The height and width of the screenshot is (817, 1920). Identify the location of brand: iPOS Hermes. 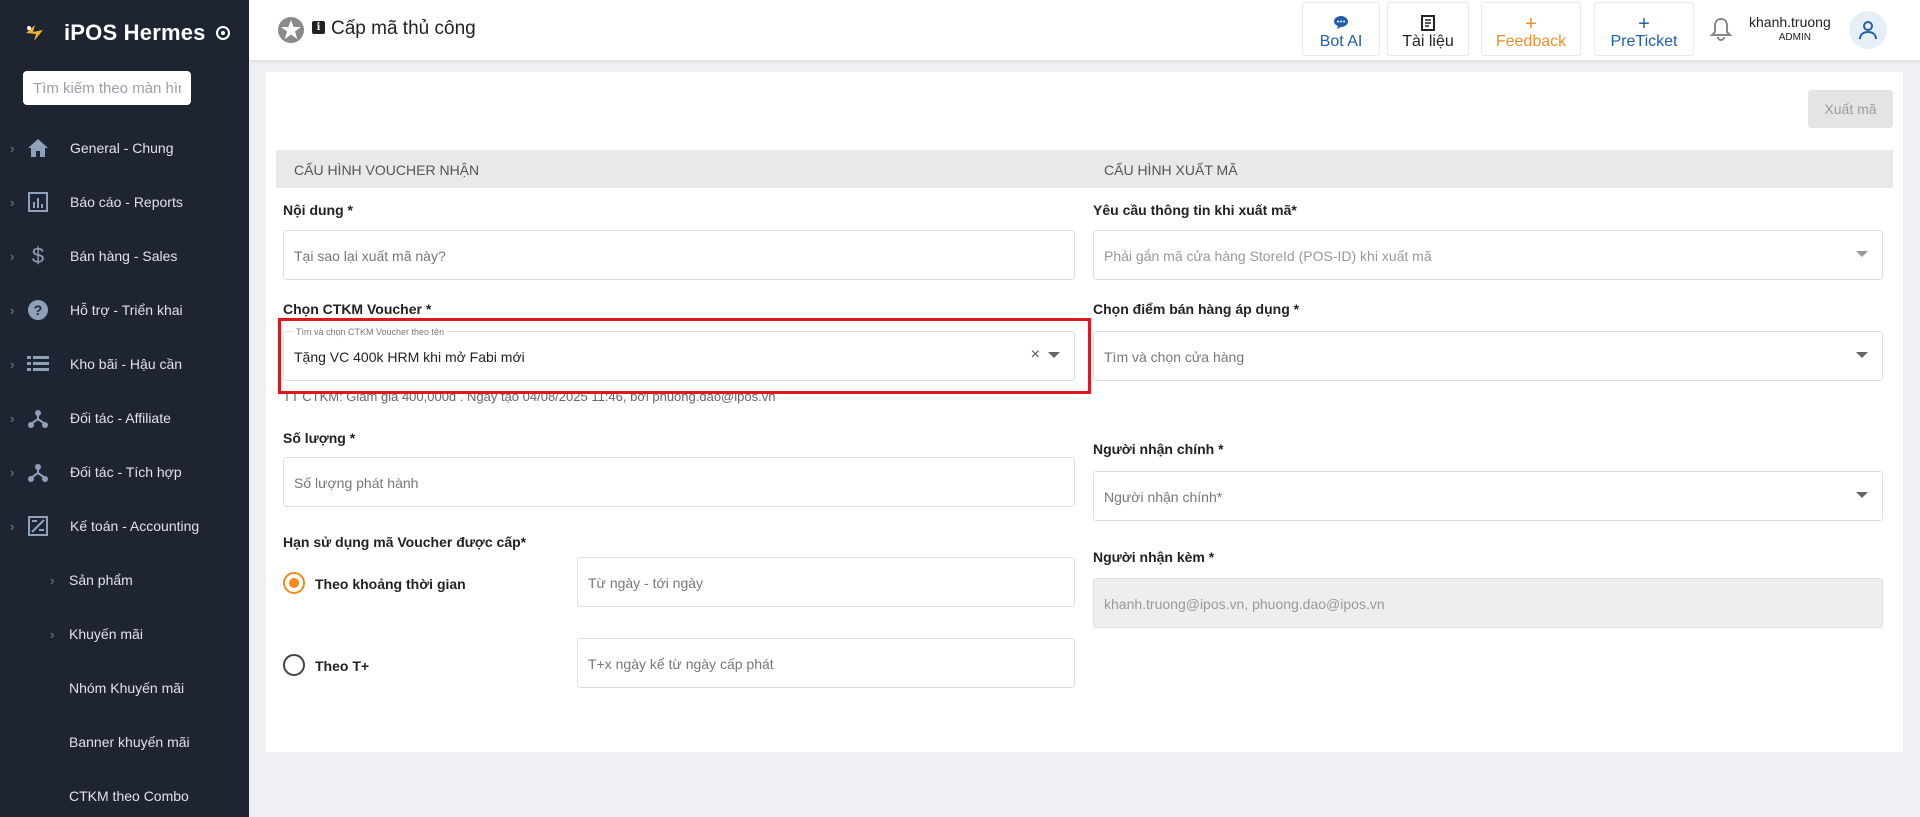
(124, 33).